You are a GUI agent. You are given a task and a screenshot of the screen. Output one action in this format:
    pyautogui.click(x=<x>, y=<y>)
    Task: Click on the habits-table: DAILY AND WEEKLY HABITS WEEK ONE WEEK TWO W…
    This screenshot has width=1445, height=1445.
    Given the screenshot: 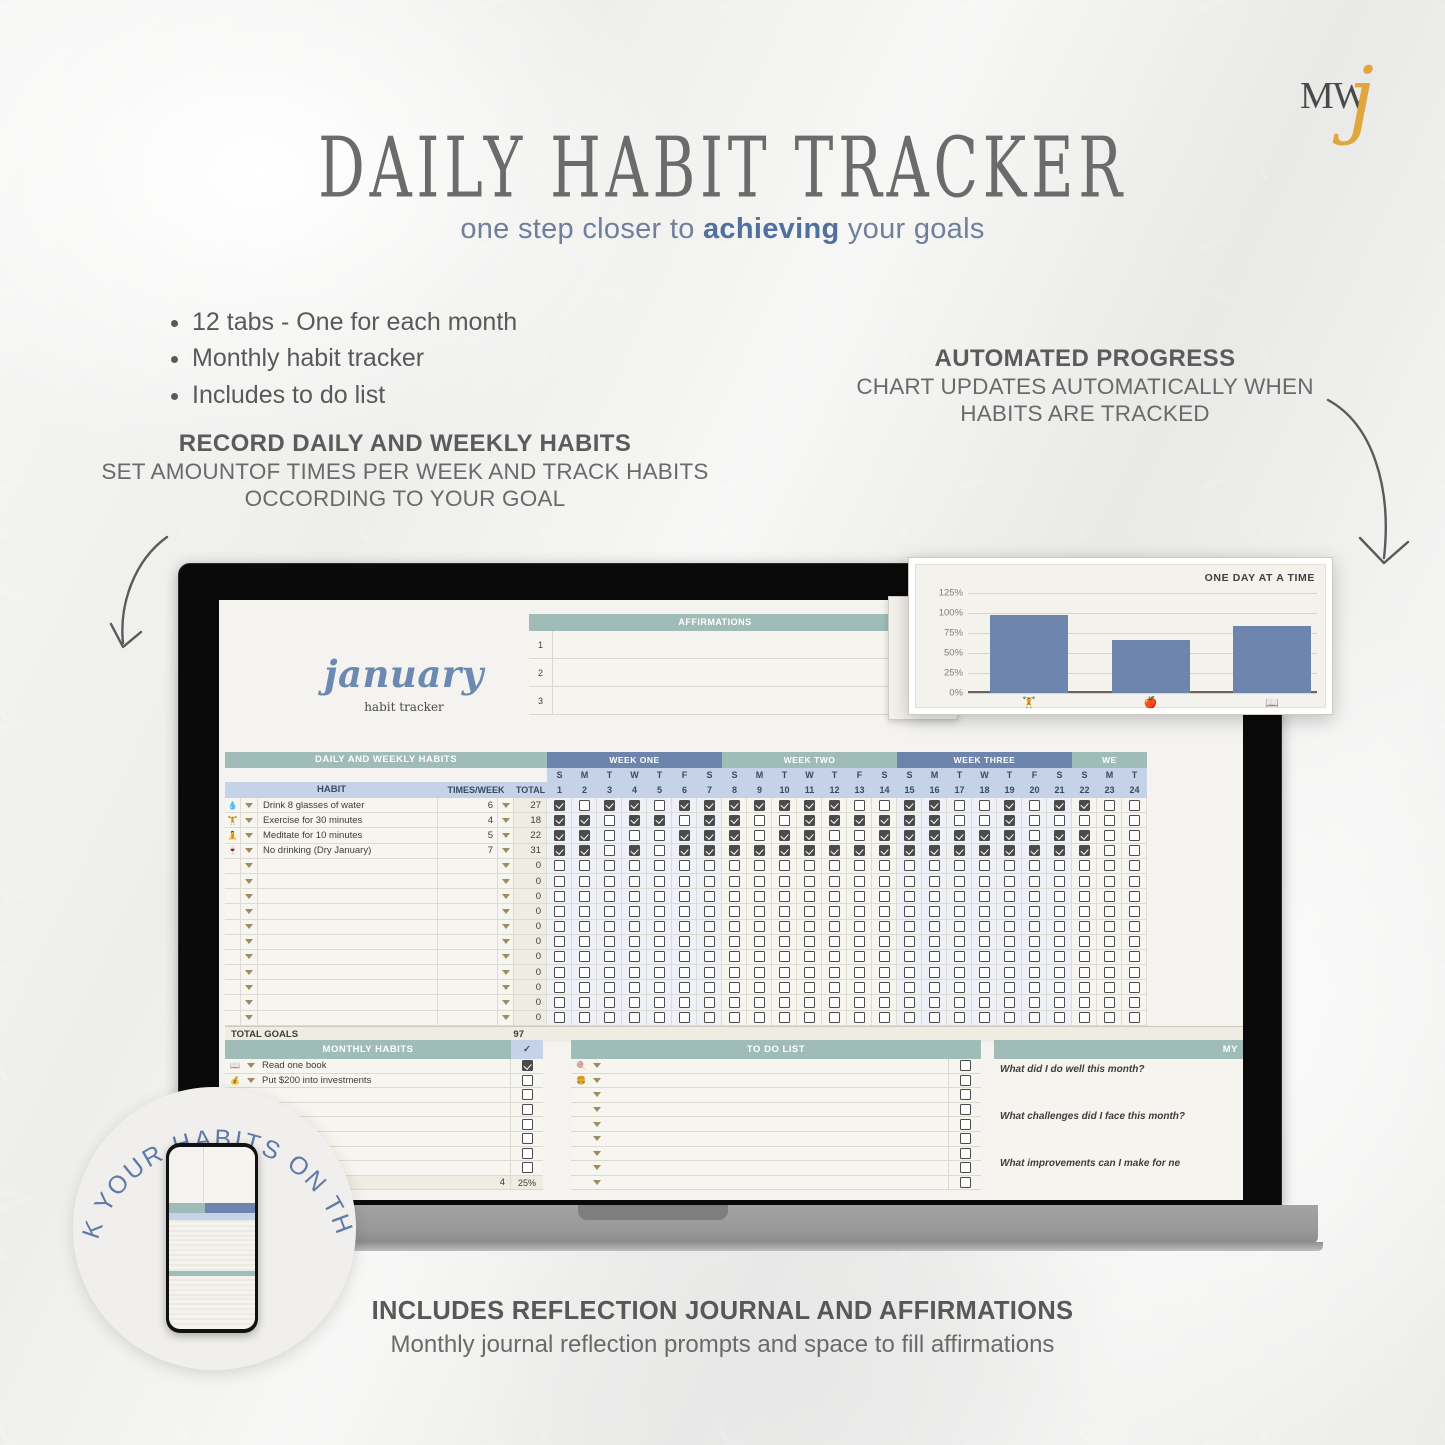 What is the action you would take?
    pyautogui.click(x=734, y=897)
    